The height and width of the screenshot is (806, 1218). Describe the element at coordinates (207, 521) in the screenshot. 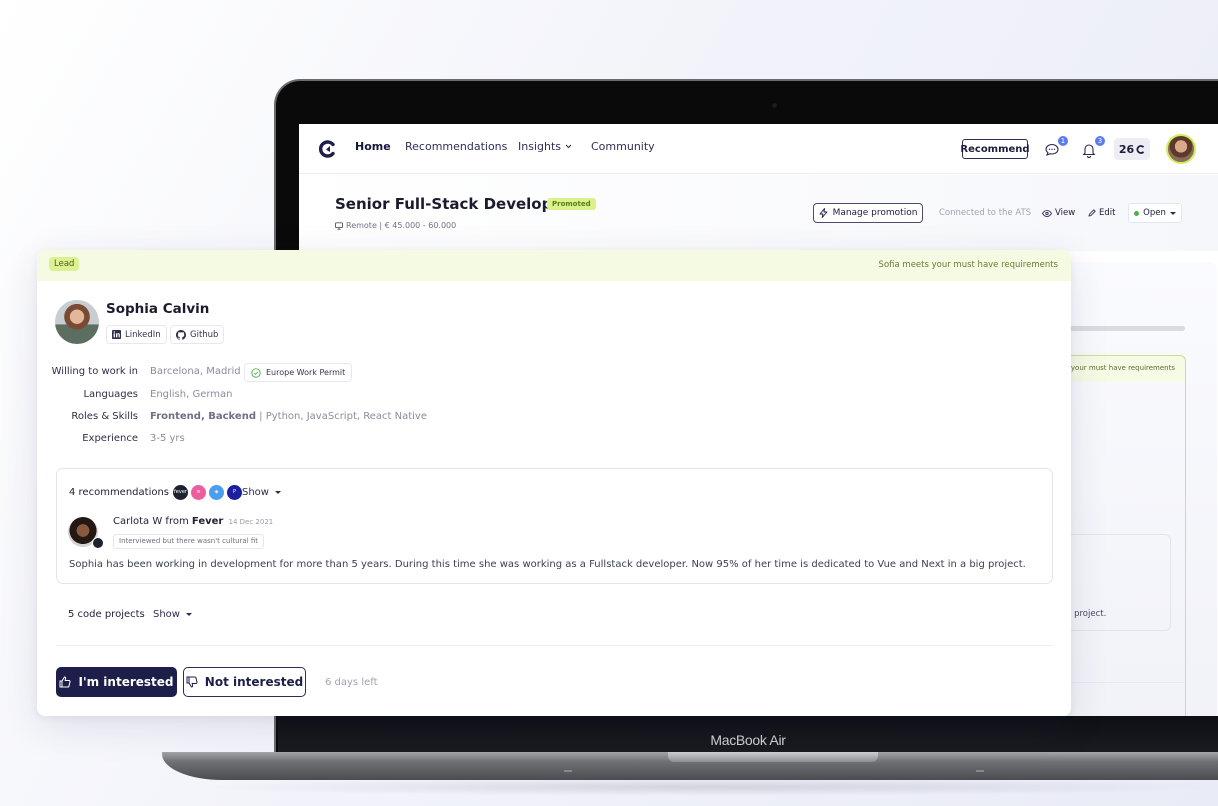

I see `author-company: Fever` at that location.